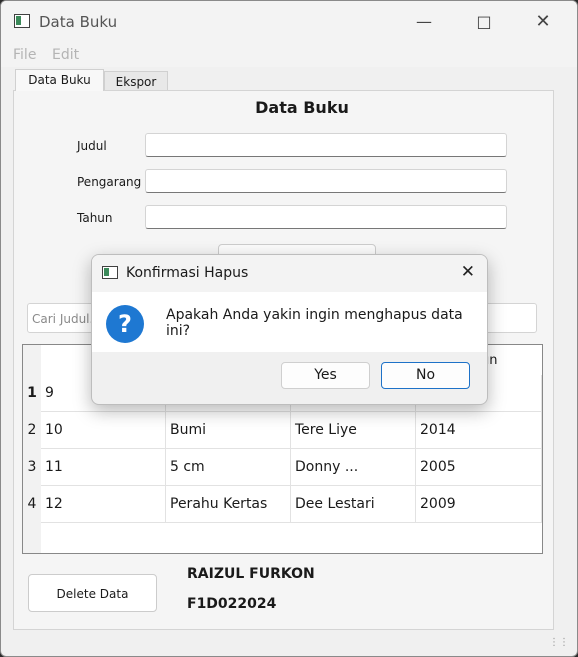  I want to click on table-row: 4 12 Perahu Kertas Dee Lestari 2009, so click(282, 504).